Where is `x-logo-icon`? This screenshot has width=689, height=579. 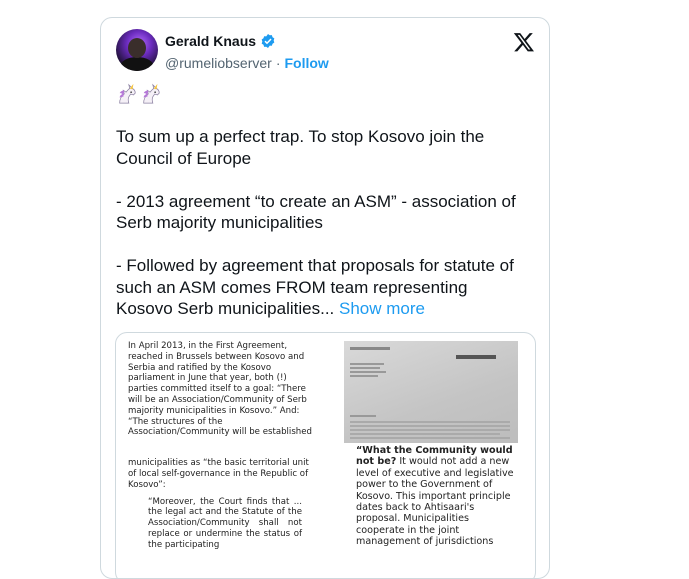 x-logo-icon is located at coordinates (524, 42).